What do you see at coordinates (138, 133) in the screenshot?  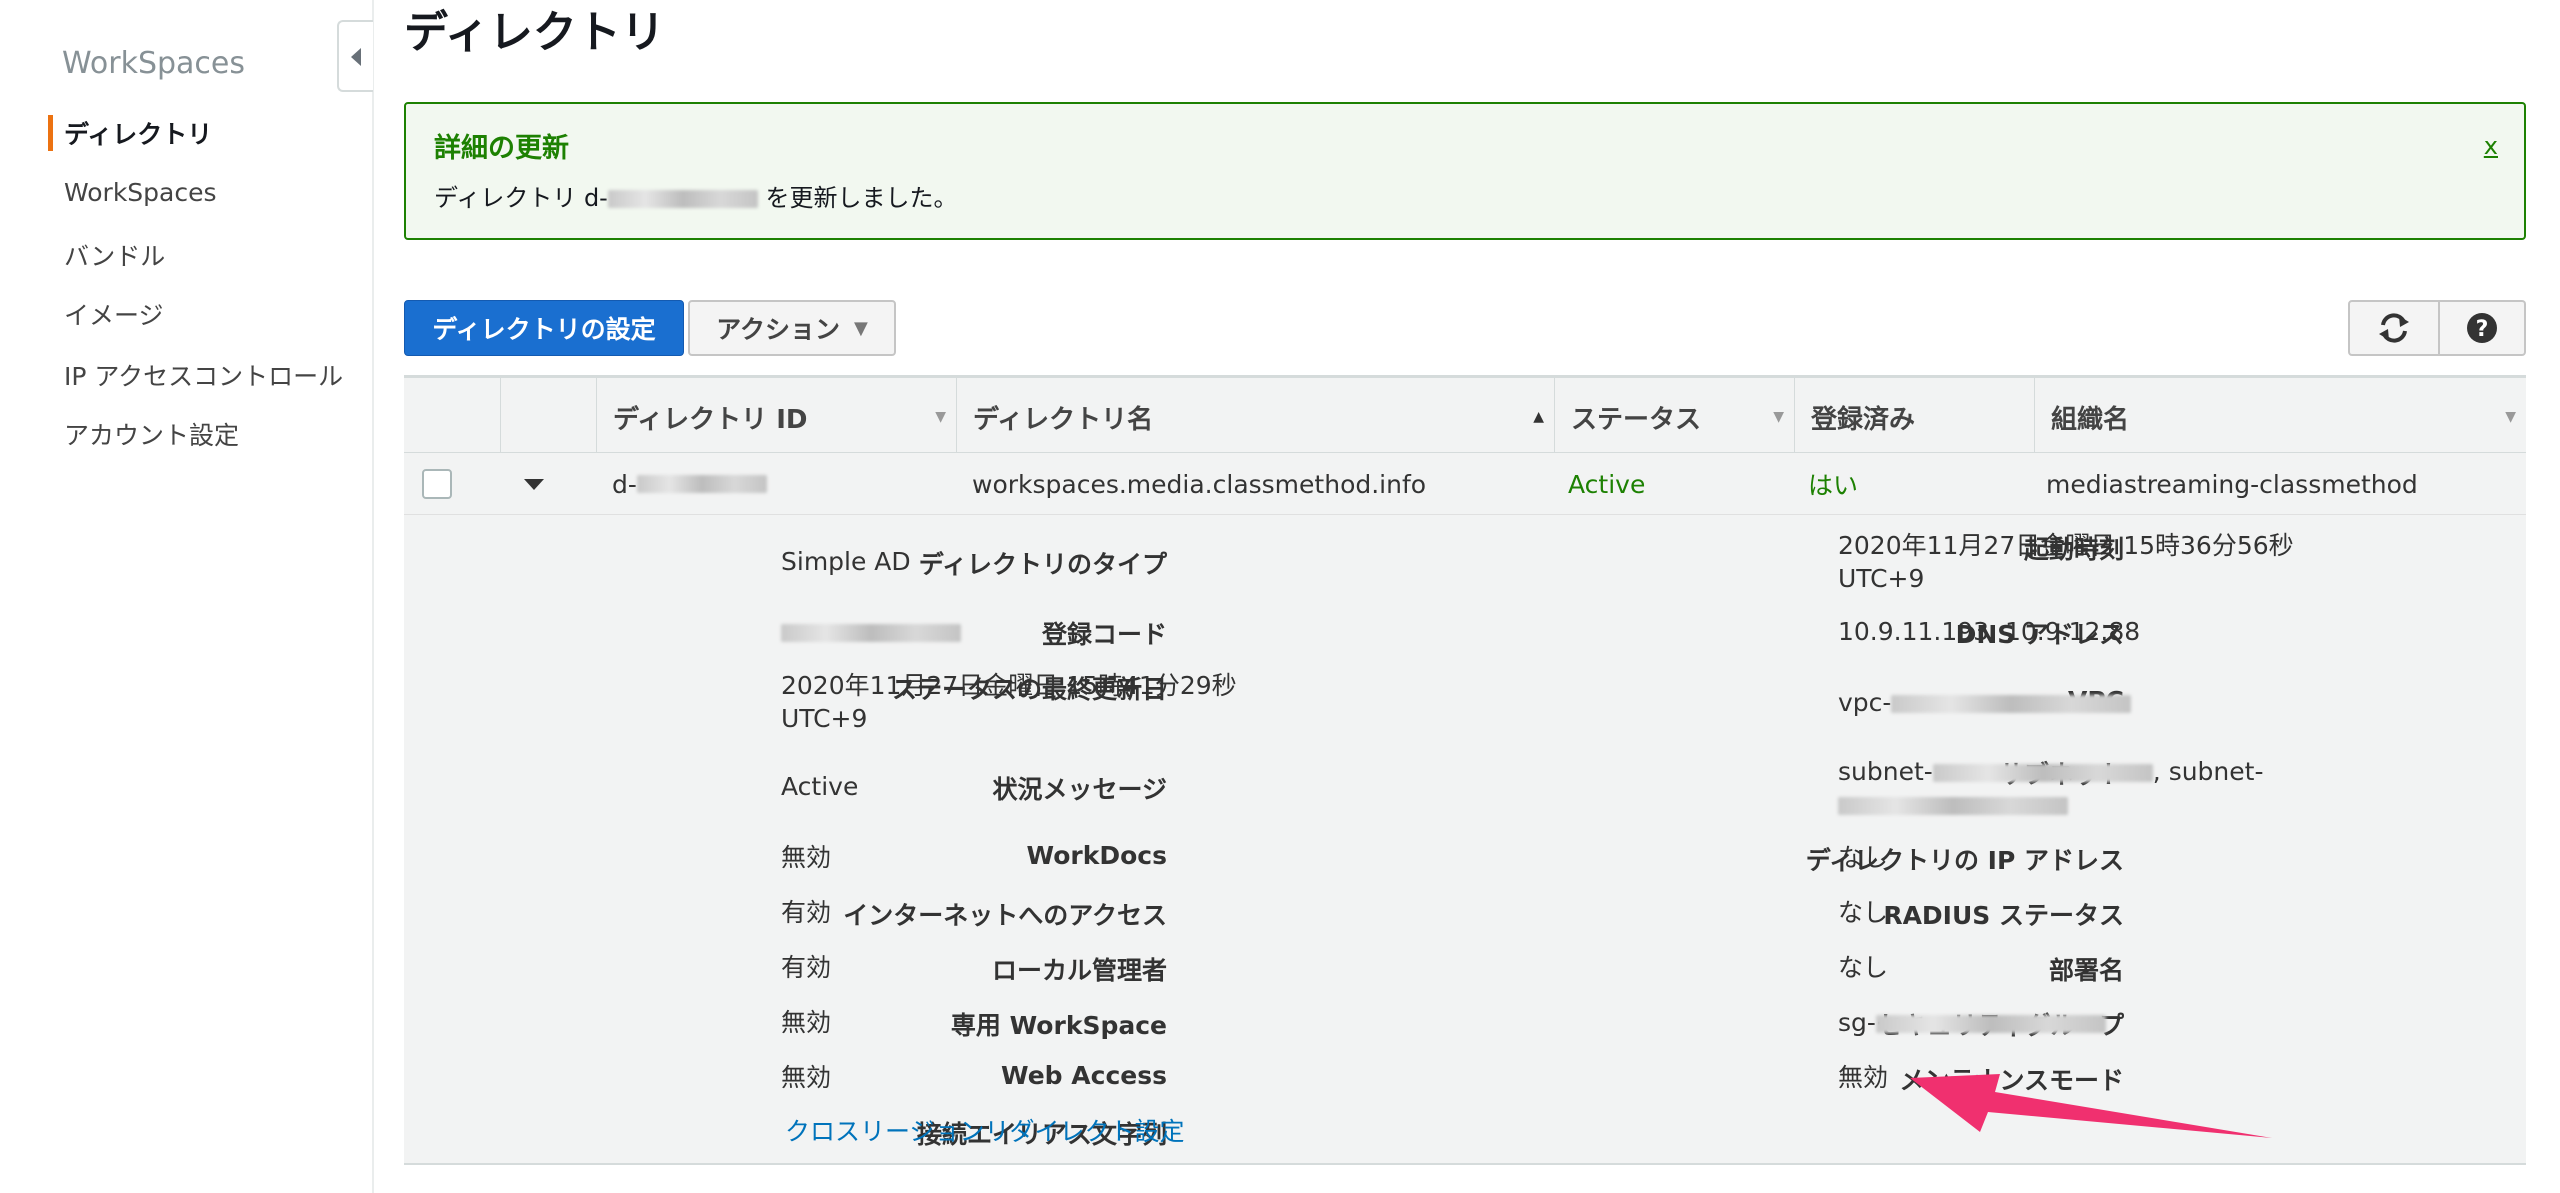 I see `sidebar-item-directories: ディレクトリ` at bounding box center [138, 133].